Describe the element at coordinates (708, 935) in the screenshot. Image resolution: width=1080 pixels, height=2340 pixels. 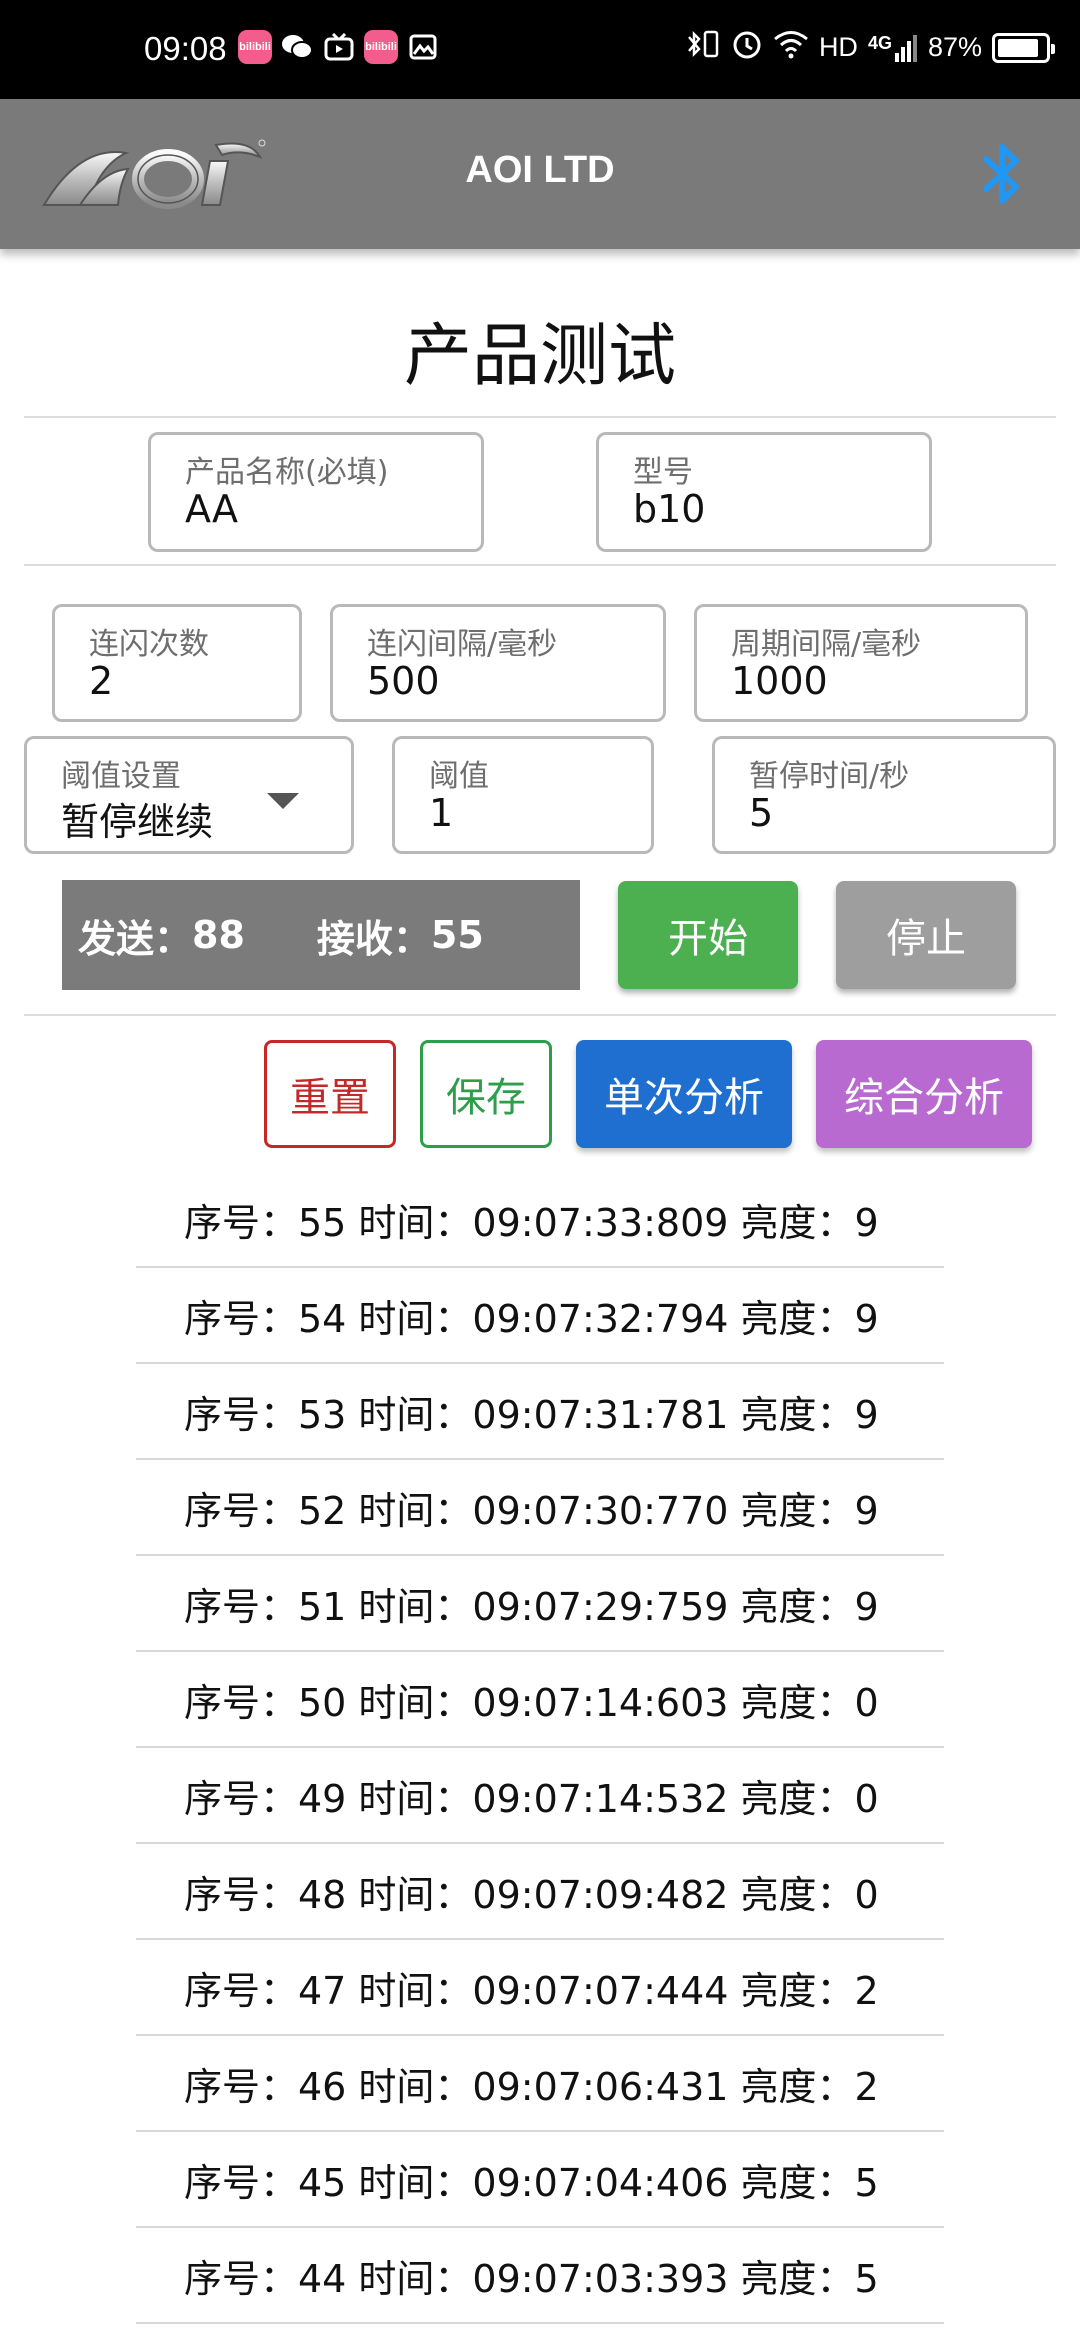
I see `start-button: 开始` at that location.